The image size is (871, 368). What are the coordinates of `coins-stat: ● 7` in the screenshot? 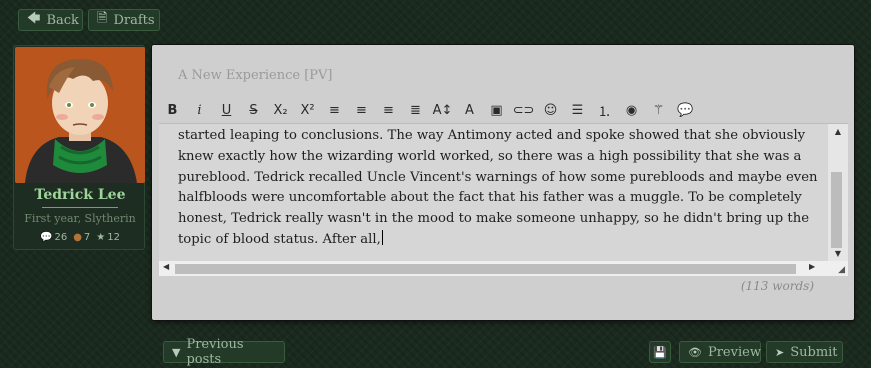 It's located at (81, 237).